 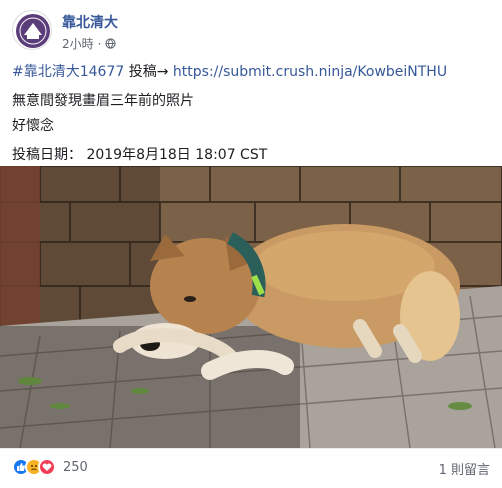 What do you see at coordinates (103, 101) in the screenshot?
I see `caption-line-1: 無意間發現畫眉三年前的照片` at bounding box center [103, 101].